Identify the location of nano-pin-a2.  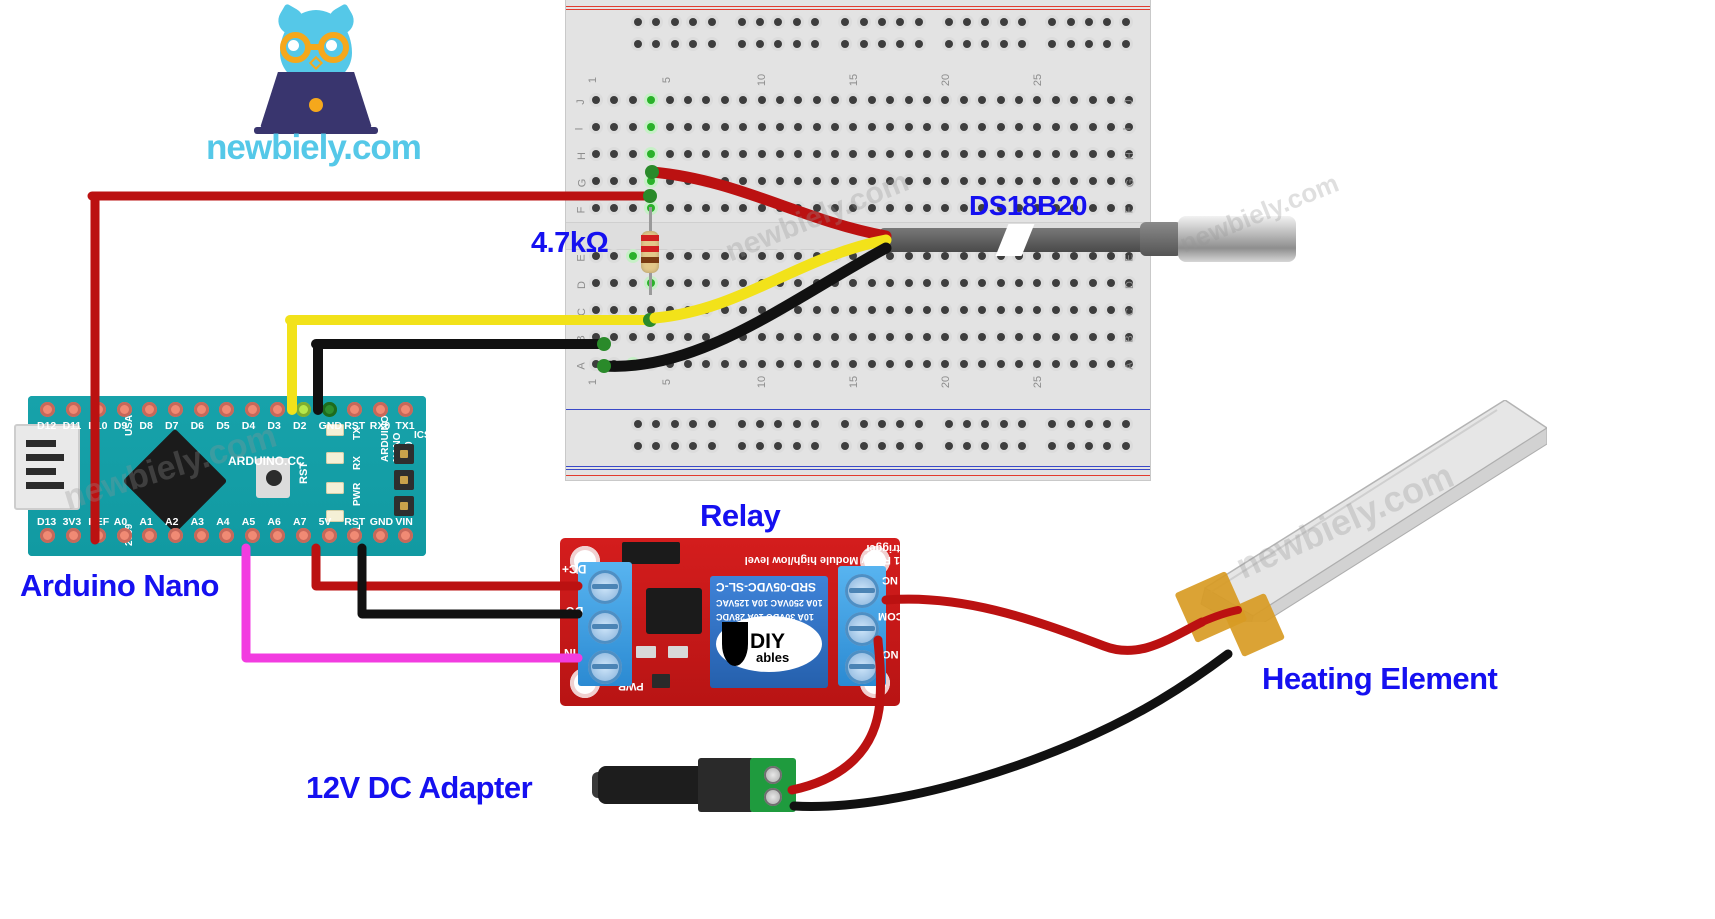
(175, 535).